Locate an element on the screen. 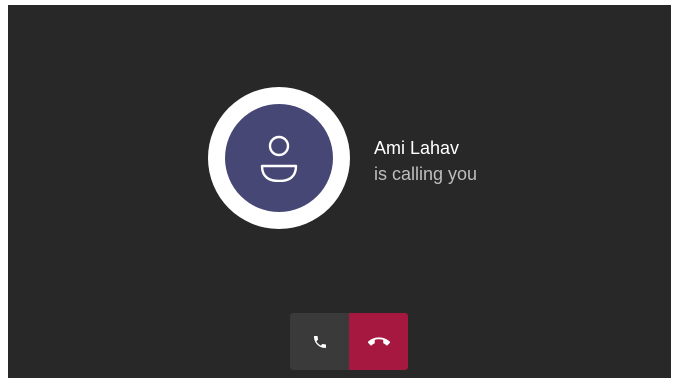 The image size is (679, 387). caller-name: Ami Lahav is located at coordinates (417, 148).